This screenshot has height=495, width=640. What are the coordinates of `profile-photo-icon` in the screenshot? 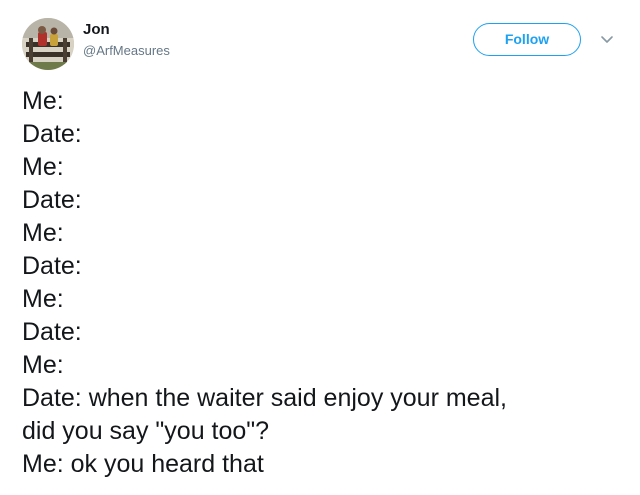 It's located at (48, 44).